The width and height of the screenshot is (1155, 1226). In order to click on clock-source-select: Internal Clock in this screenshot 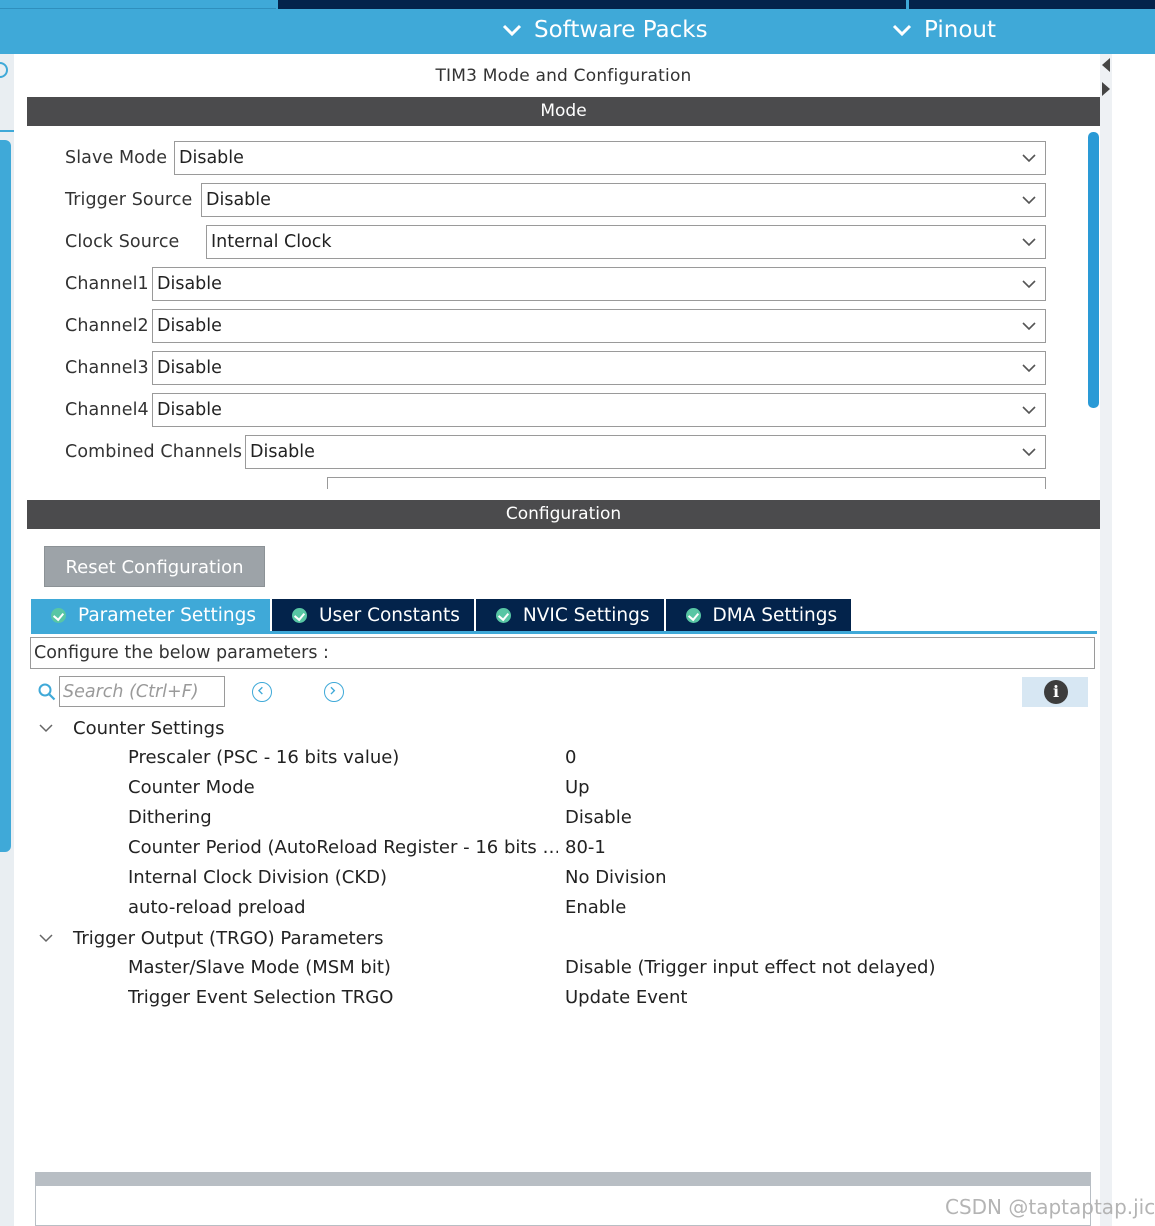, I will do `click(626, 242)`.